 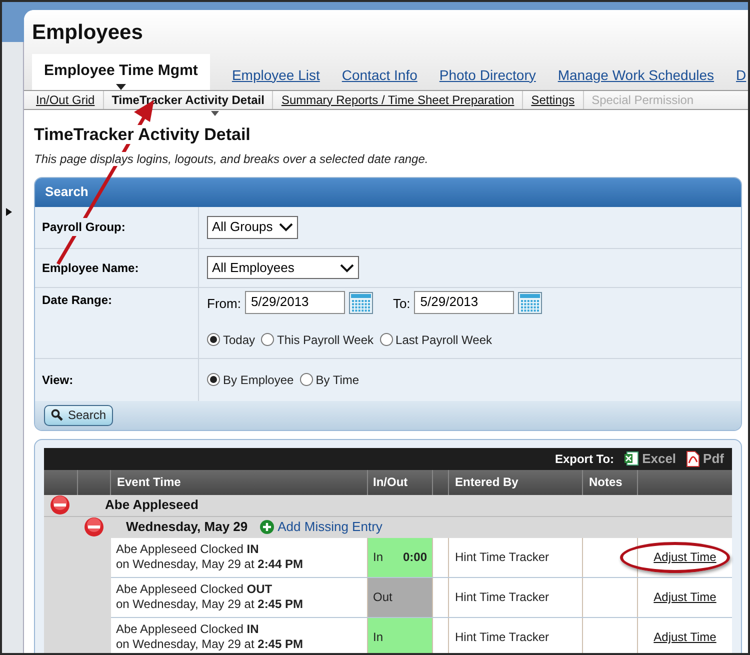 What do you see at coordinates (151, 505) in the screenshot?
I see `employee-group-title: Abe Appleseed` at bounding box center [151, 505].